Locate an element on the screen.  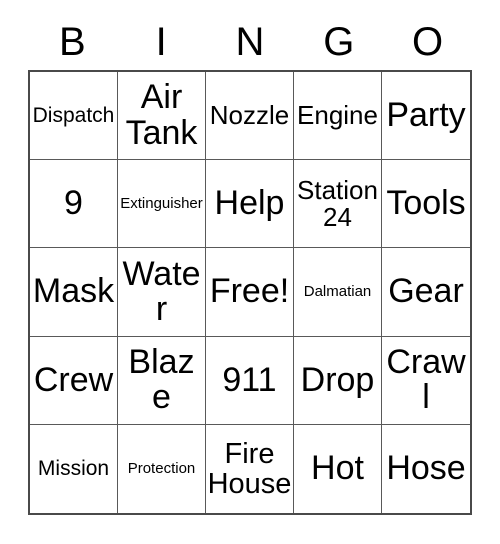
bingo-cell: Dalmatian is located at coordinates (338, 292).